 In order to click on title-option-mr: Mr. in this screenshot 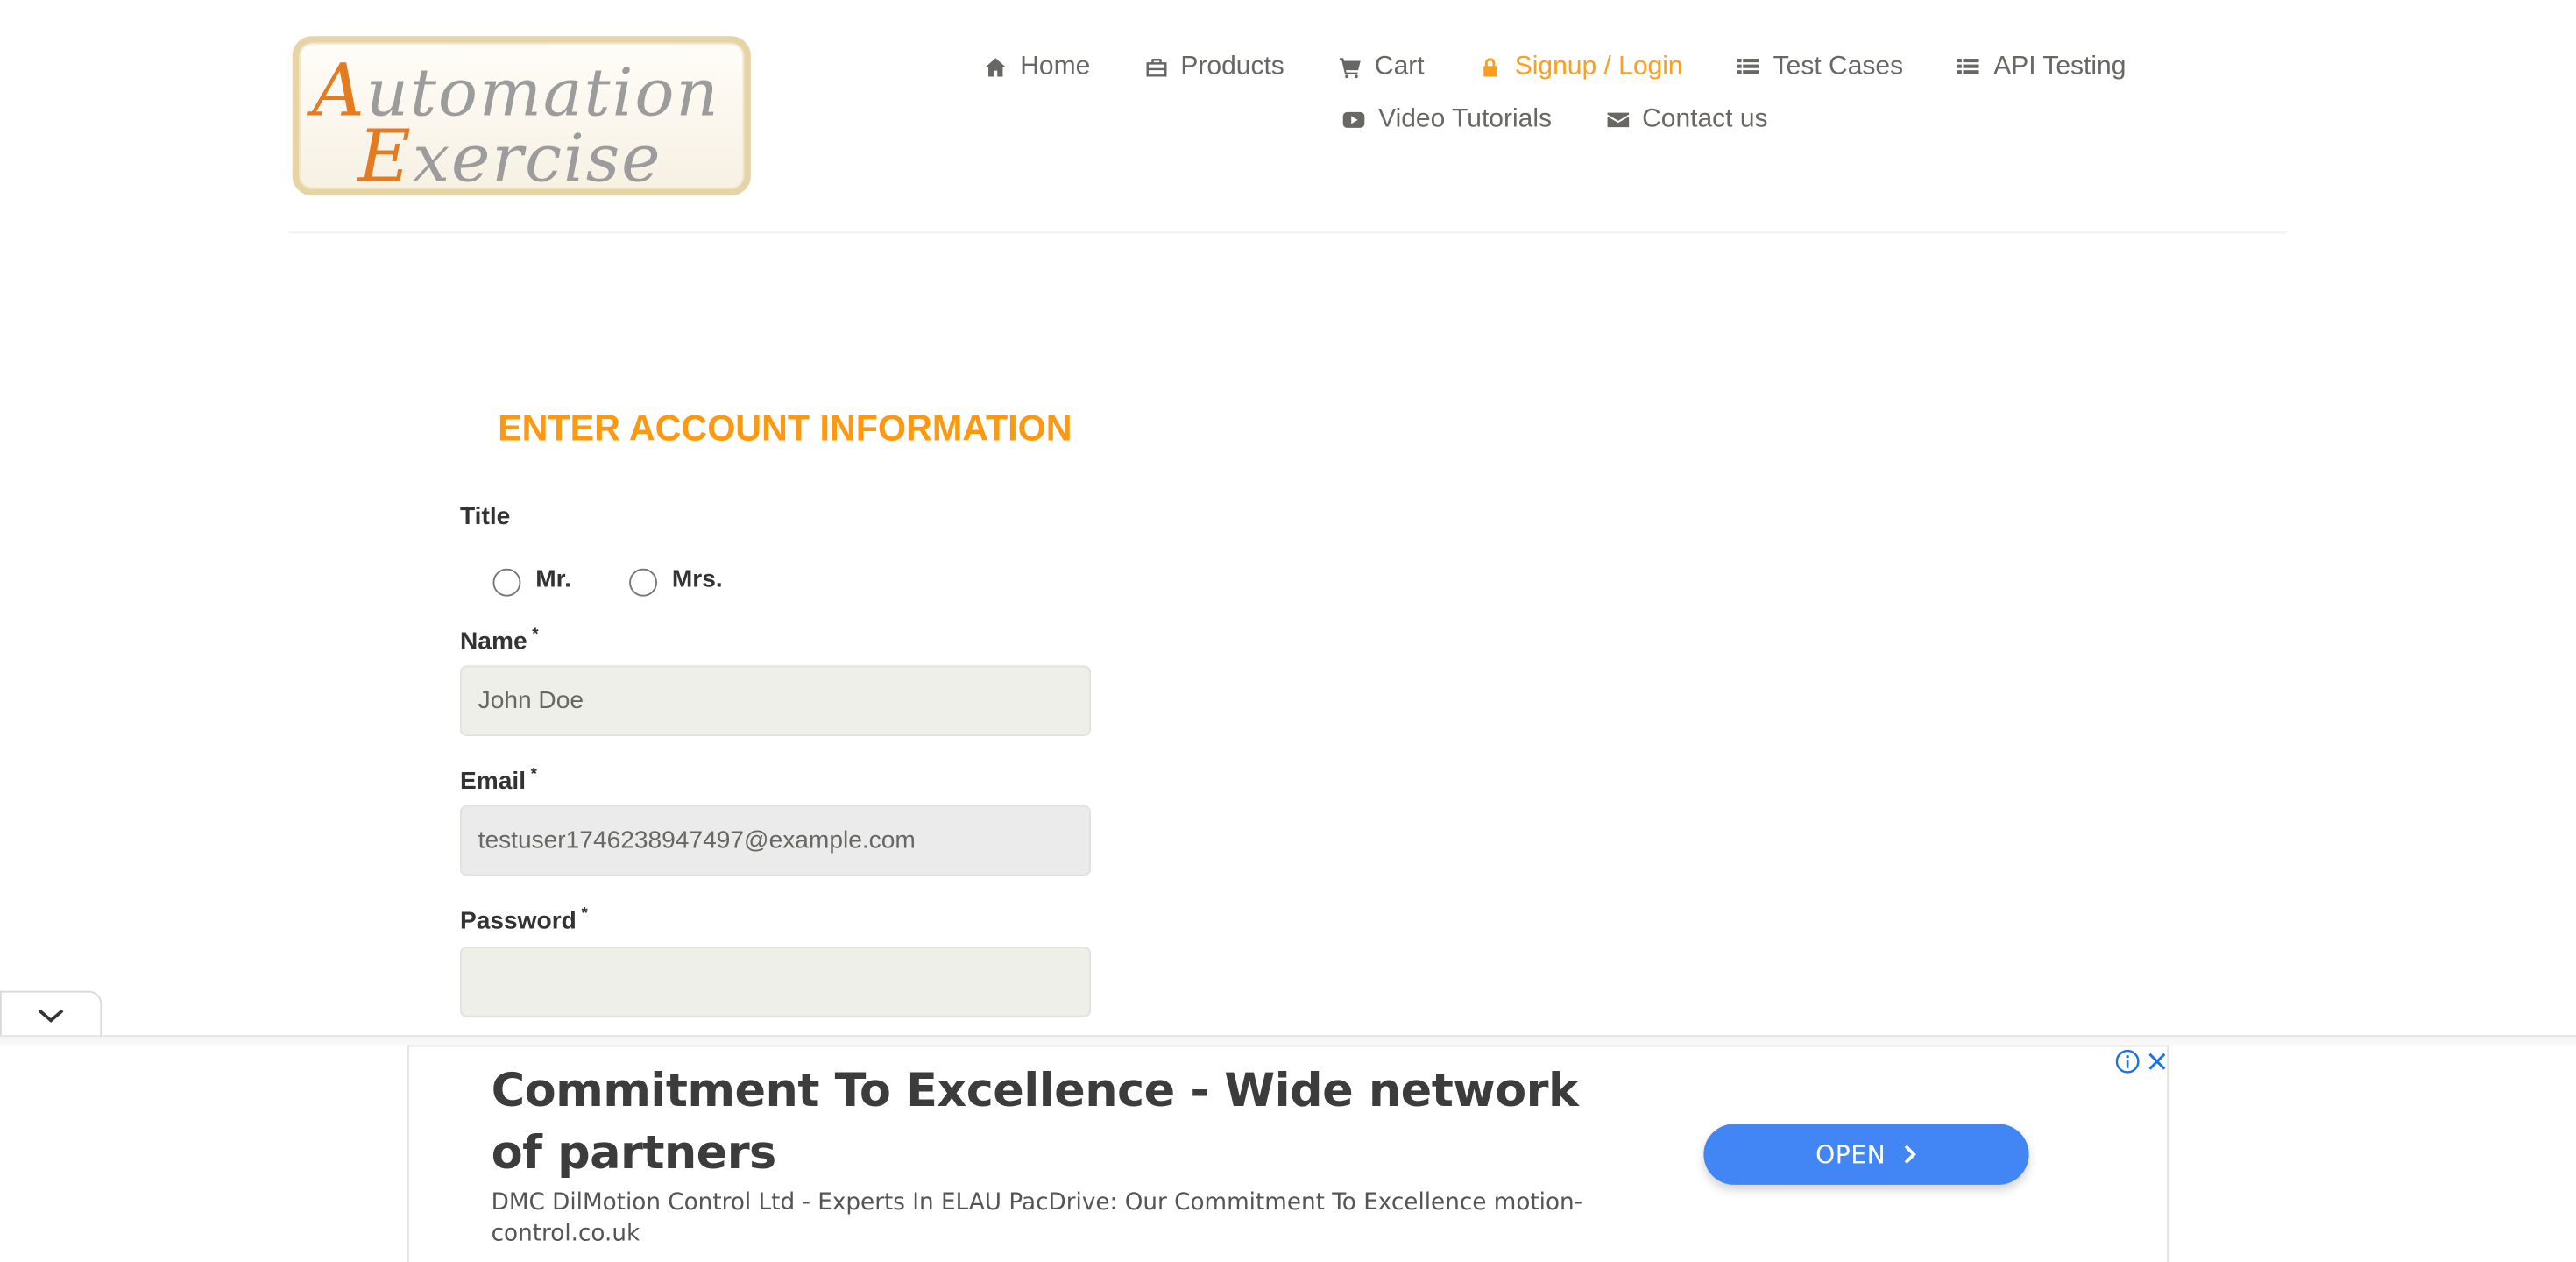, I will do `click(531, 579)`.